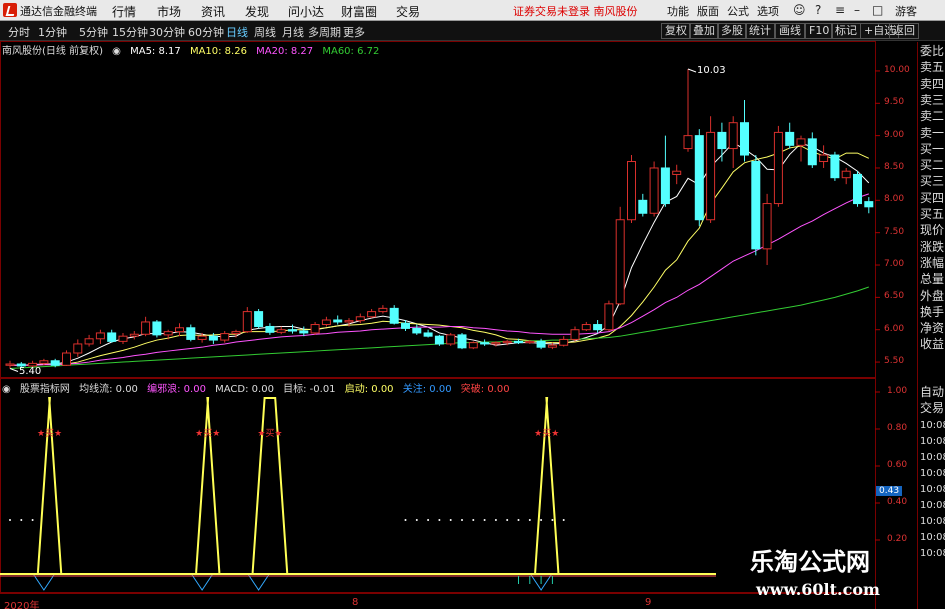  What do you see at coordinates (906, 11) in the screenshot?
I see `guest-label: 游客` at bounding box center [906, 11].